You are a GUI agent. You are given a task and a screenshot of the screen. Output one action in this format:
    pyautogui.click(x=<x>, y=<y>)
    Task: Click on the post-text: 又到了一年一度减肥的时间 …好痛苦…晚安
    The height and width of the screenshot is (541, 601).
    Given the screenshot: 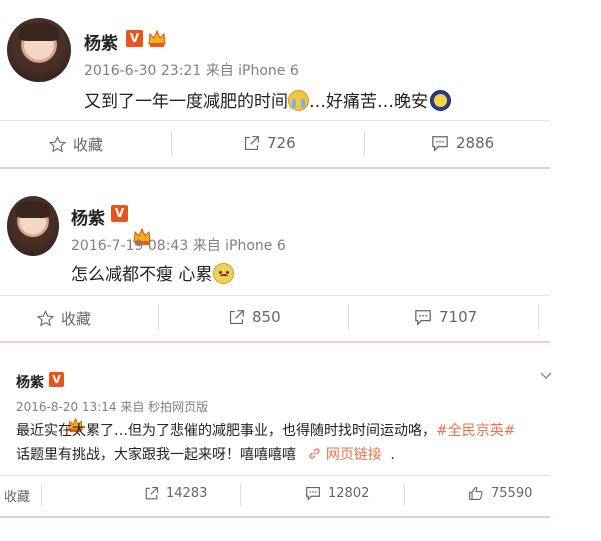 What is the action you would take?
    pyautogui.click(x=267, y=99)
    